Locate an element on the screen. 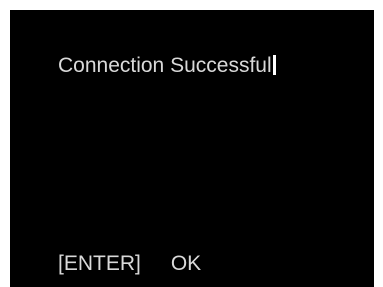  dialog-footer: [ENTER] OK is located at coordinates (129, 264).